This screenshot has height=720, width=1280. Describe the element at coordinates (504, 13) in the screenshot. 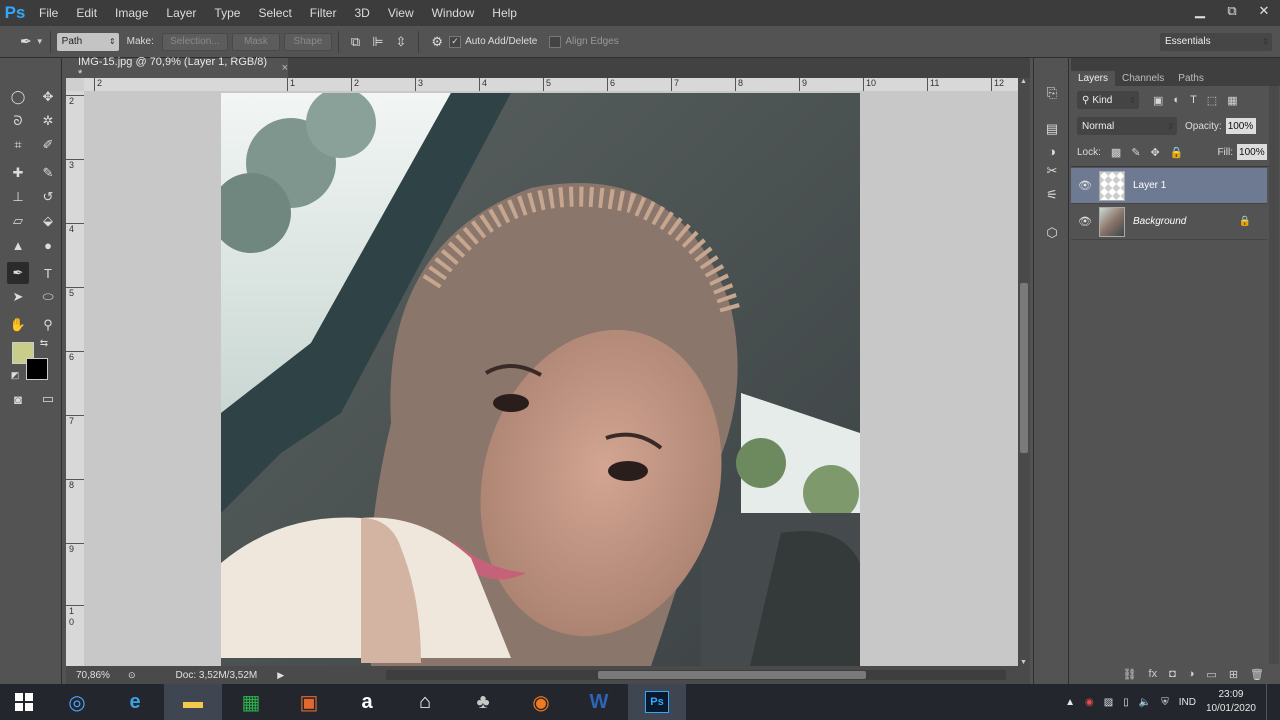

I see `menu-help: Help` at that location.